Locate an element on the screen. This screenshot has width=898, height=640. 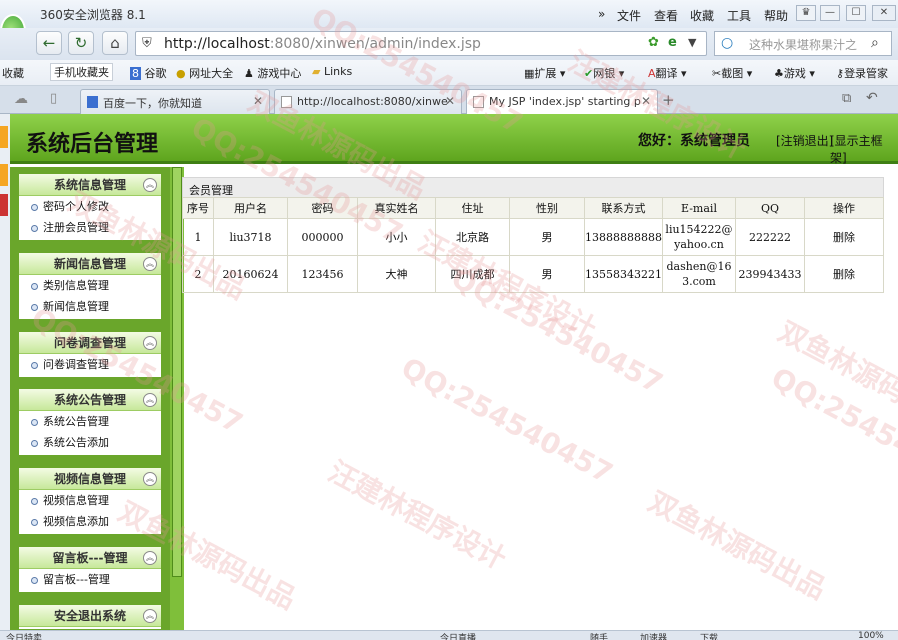
tab-baidu: 百度一下，你就知道 ✕ is located at coordinates (175, 101).